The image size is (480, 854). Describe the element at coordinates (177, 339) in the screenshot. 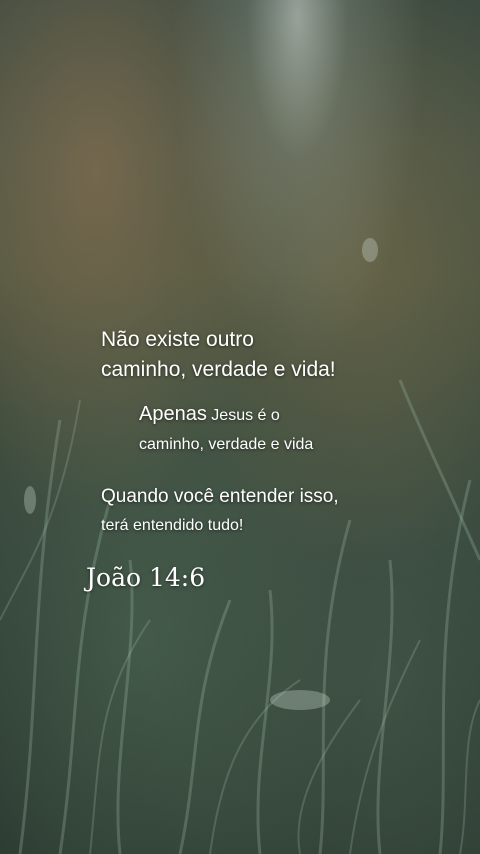

I see `quote-line-1: Não existe outro` at that location.